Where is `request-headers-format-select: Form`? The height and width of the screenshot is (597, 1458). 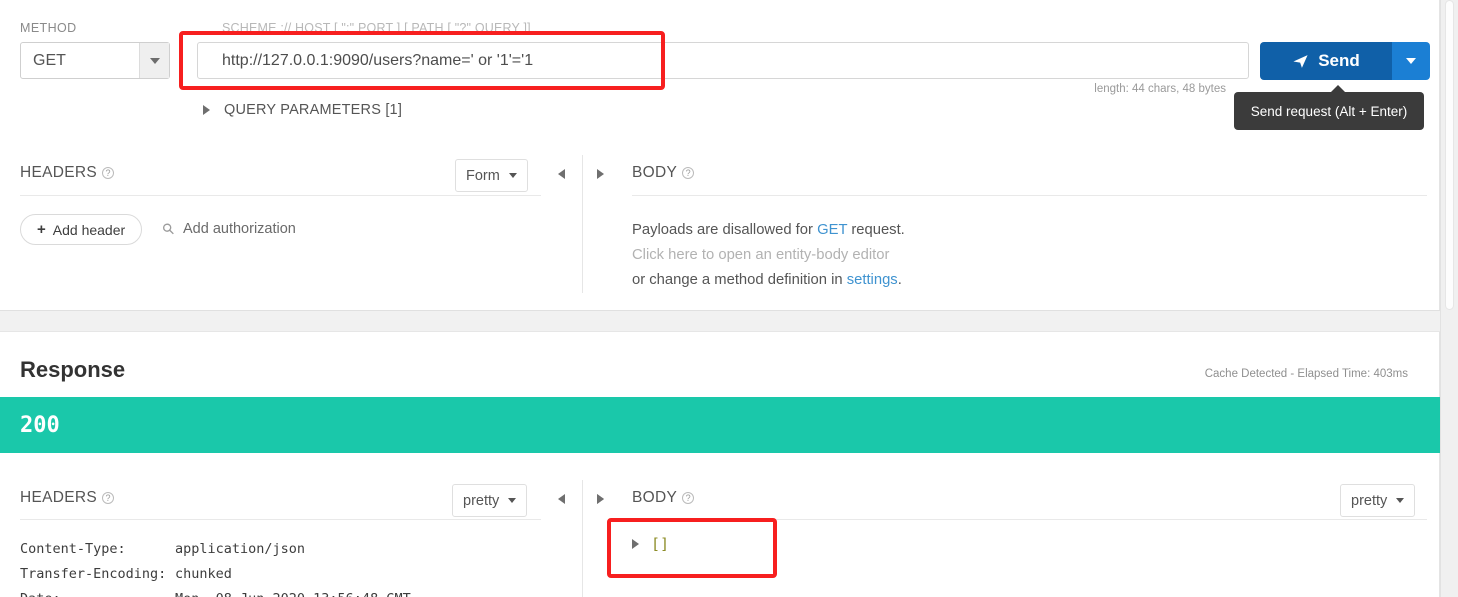 request-headers-format-select: Form is located at coordinates (491, 175).